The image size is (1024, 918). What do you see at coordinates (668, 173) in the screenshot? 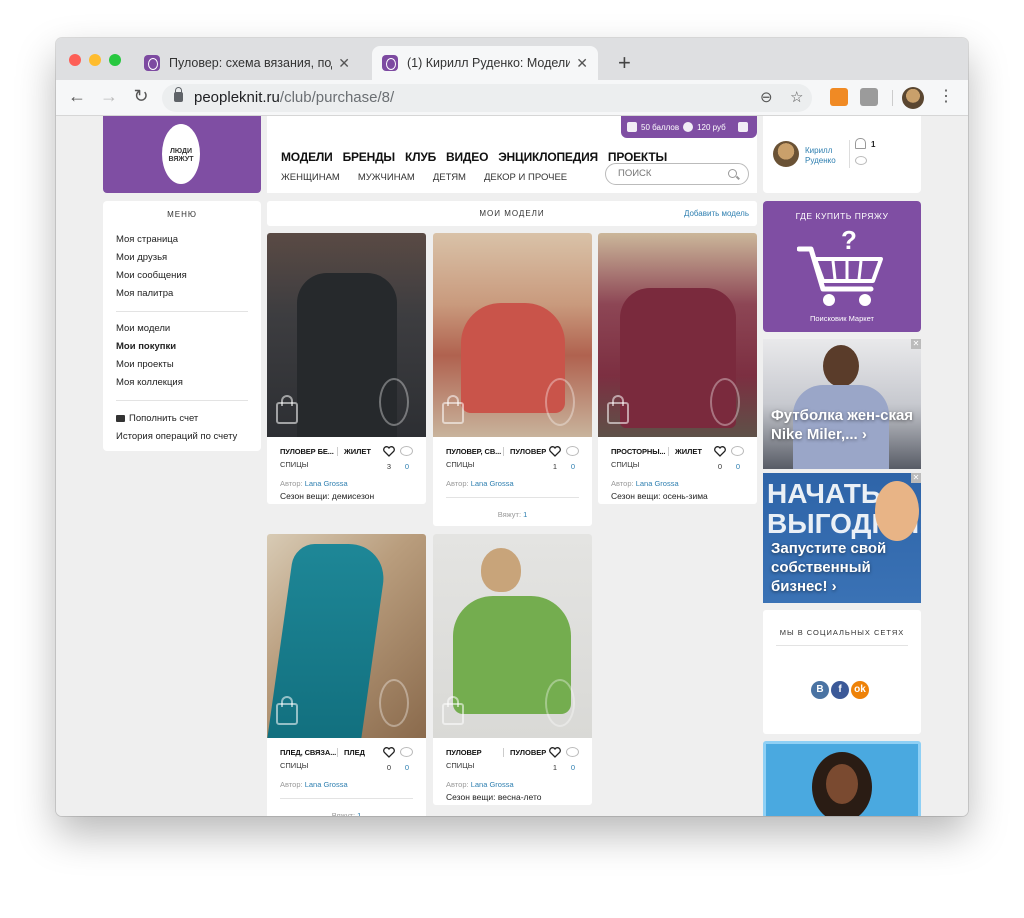
I see `search-input` at bounding box center [668, 173].